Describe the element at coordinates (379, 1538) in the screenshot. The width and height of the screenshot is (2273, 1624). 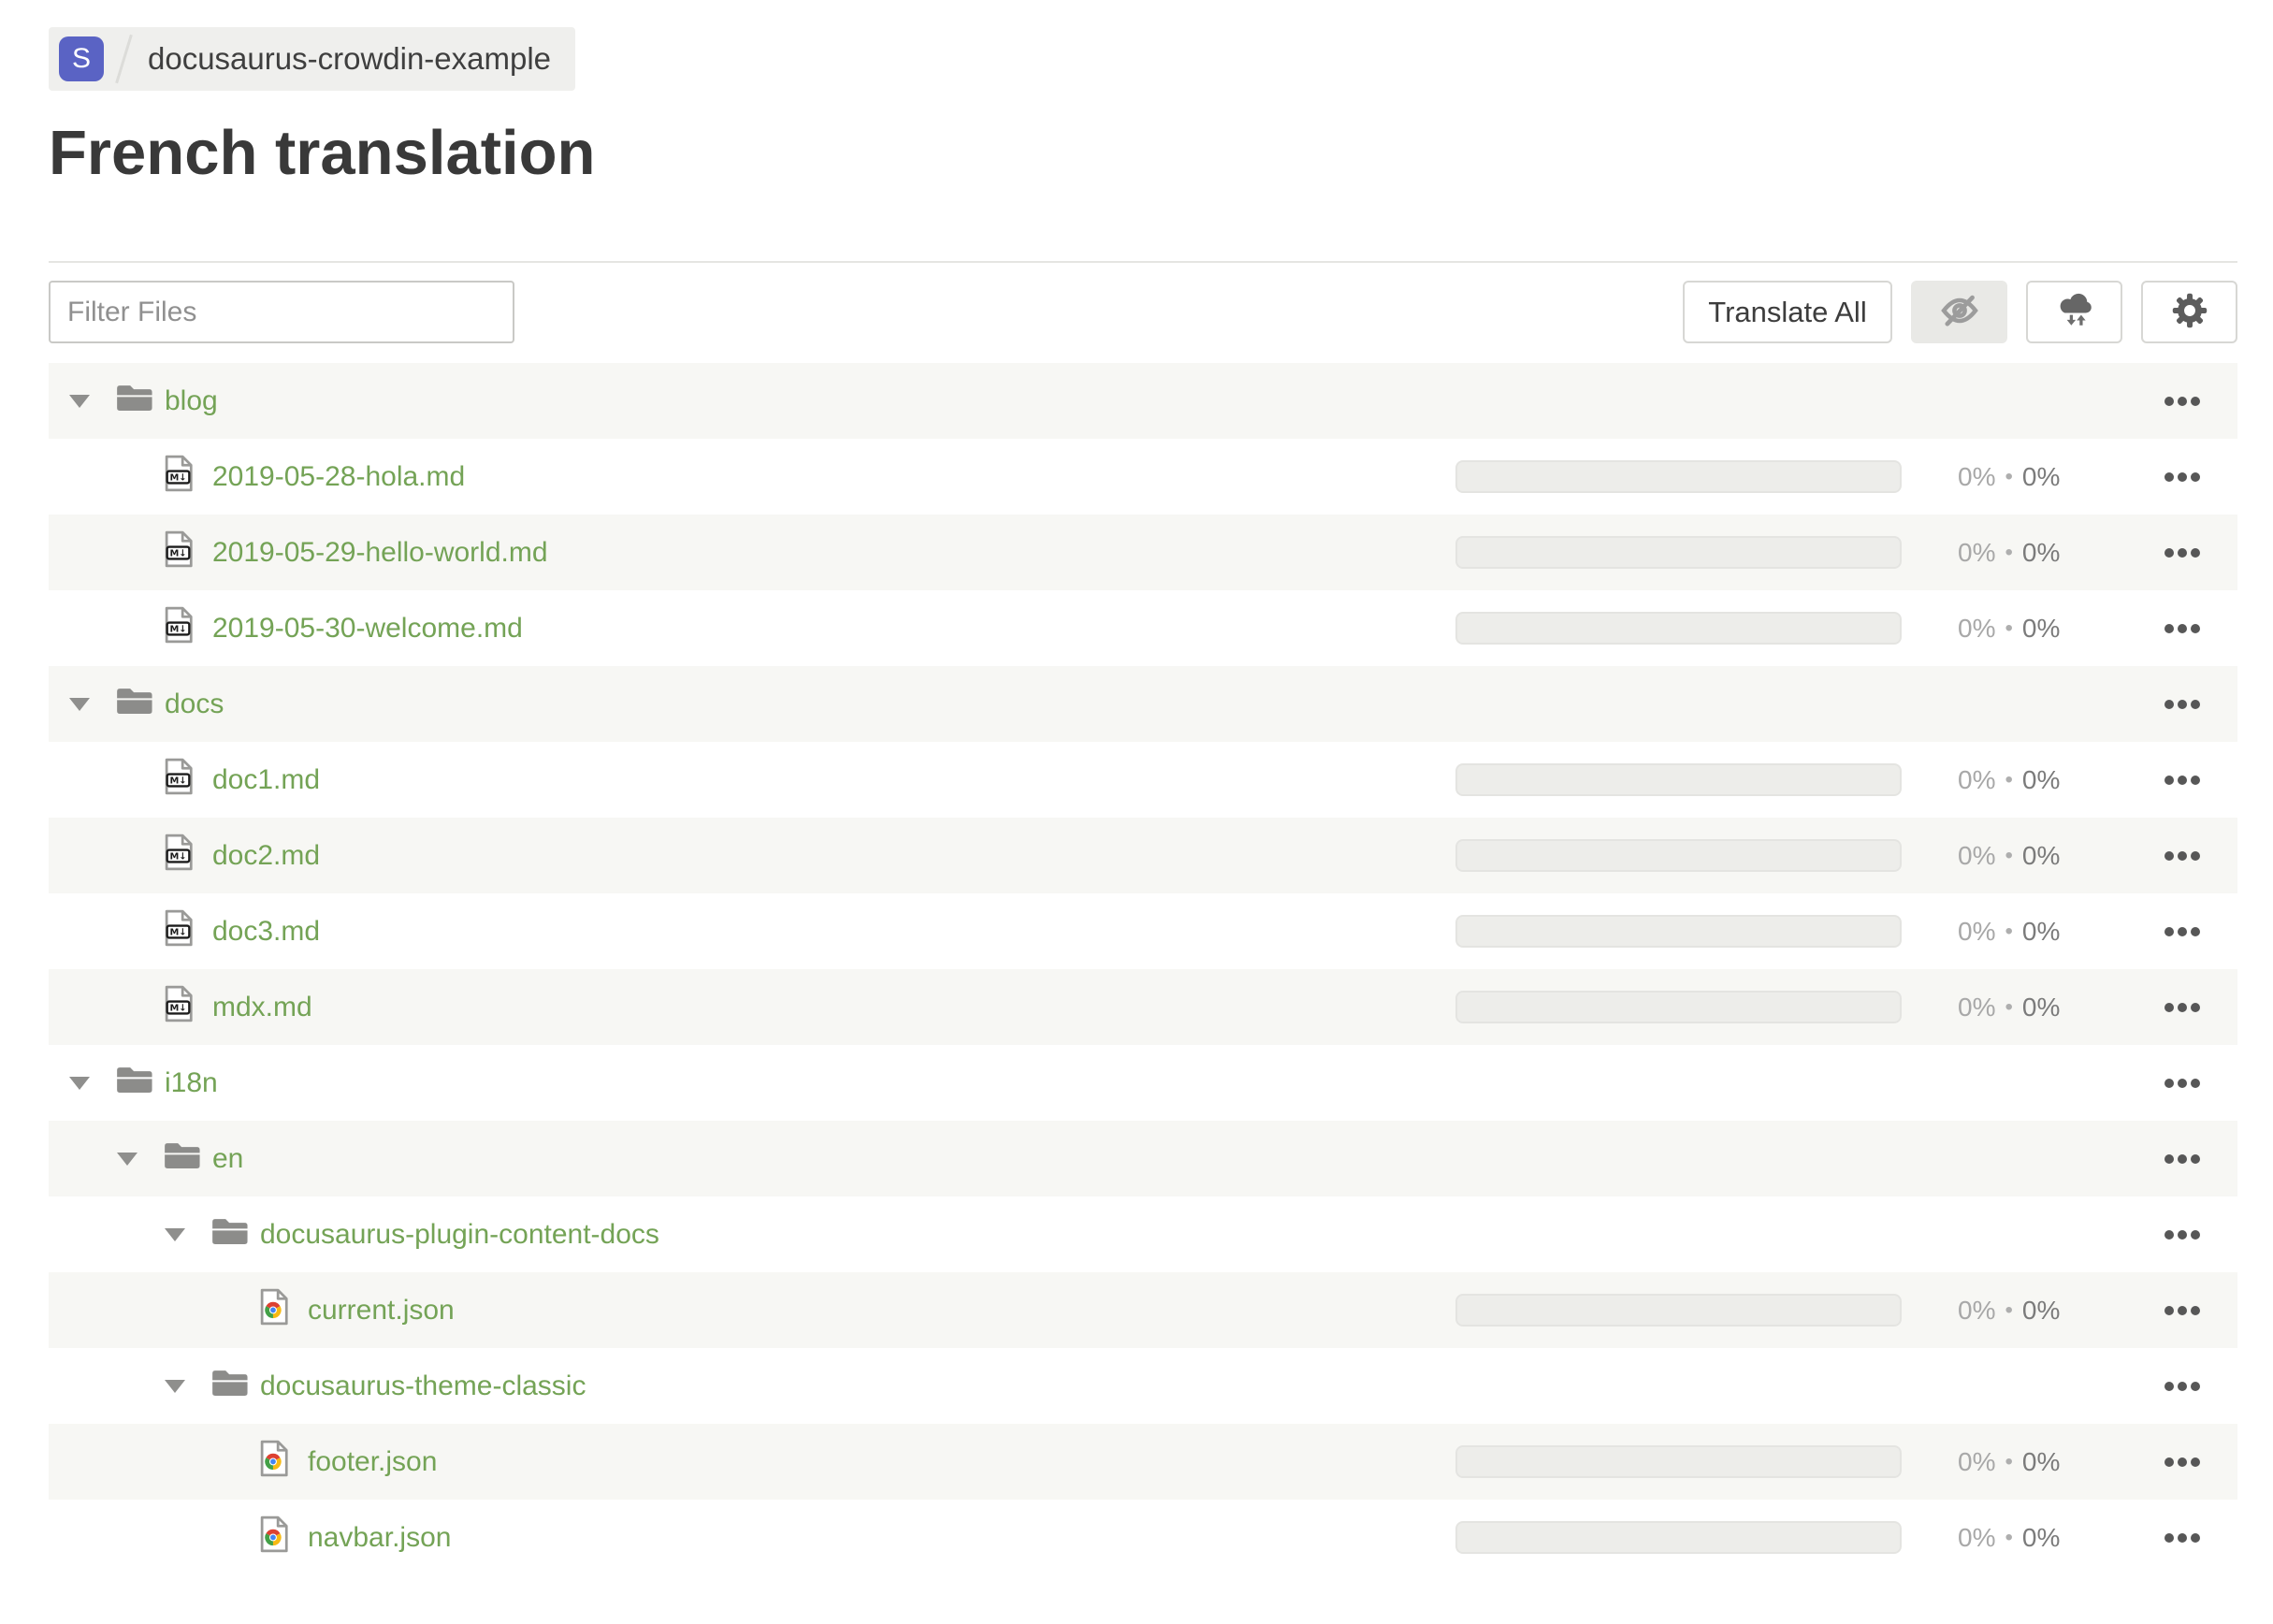
I see `file-name-link: navbar.json` at that location.